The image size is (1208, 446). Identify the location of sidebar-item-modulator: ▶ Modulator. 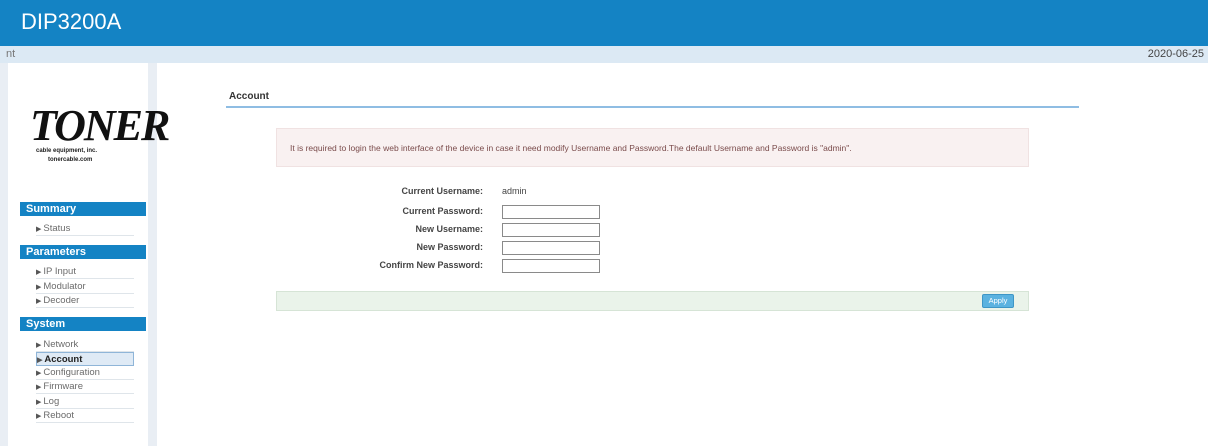
(85, 287).